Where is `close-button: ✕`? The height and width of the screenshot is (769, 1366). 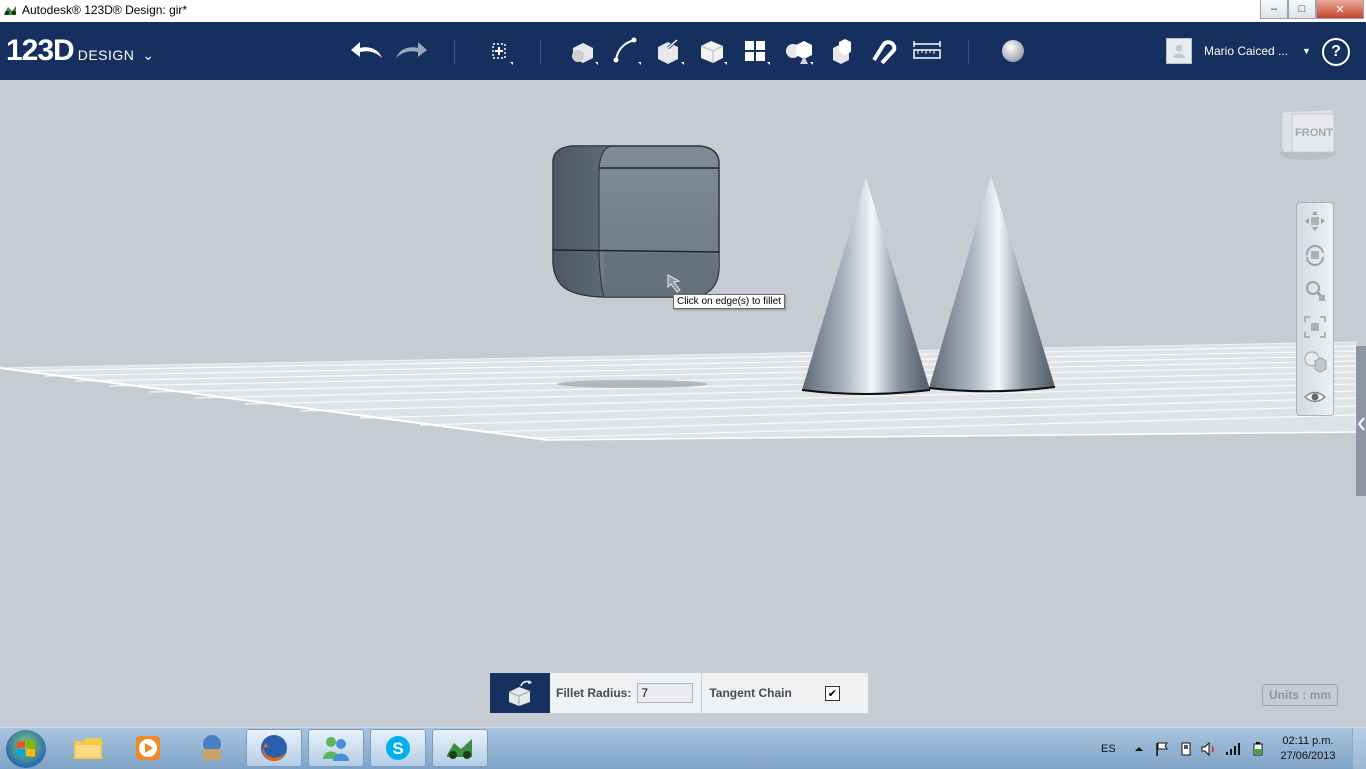 close-button: ✕ is located at coordinates (1340, 9).